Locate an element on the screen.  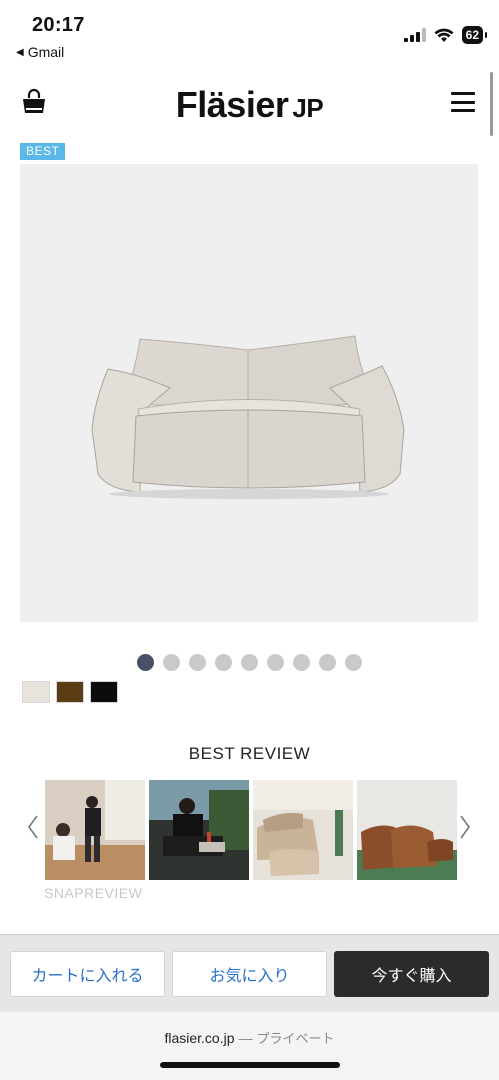
swatch-black is located at coordinates (104, 692).